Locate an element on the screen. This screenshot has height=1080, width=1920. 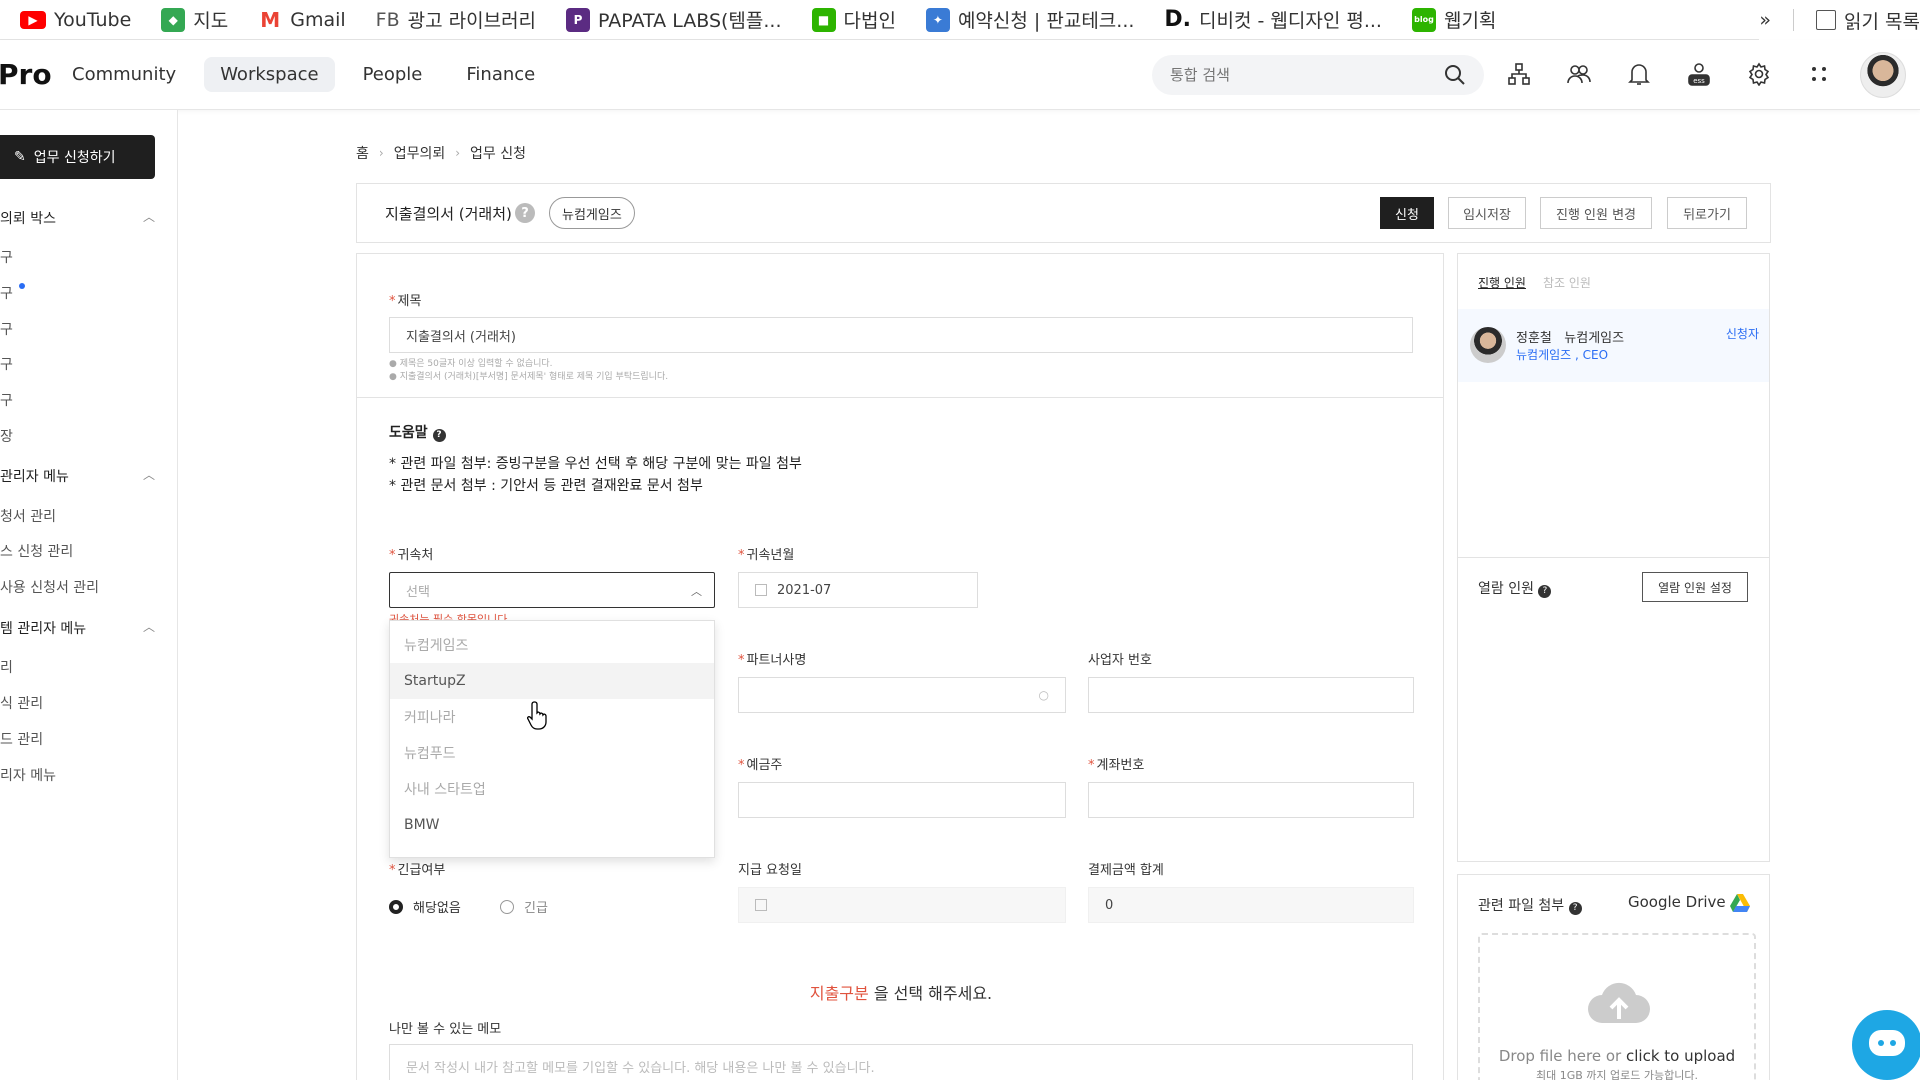
change-people-button: 진행 인원 변경 is located at coordinates (1596, 213).